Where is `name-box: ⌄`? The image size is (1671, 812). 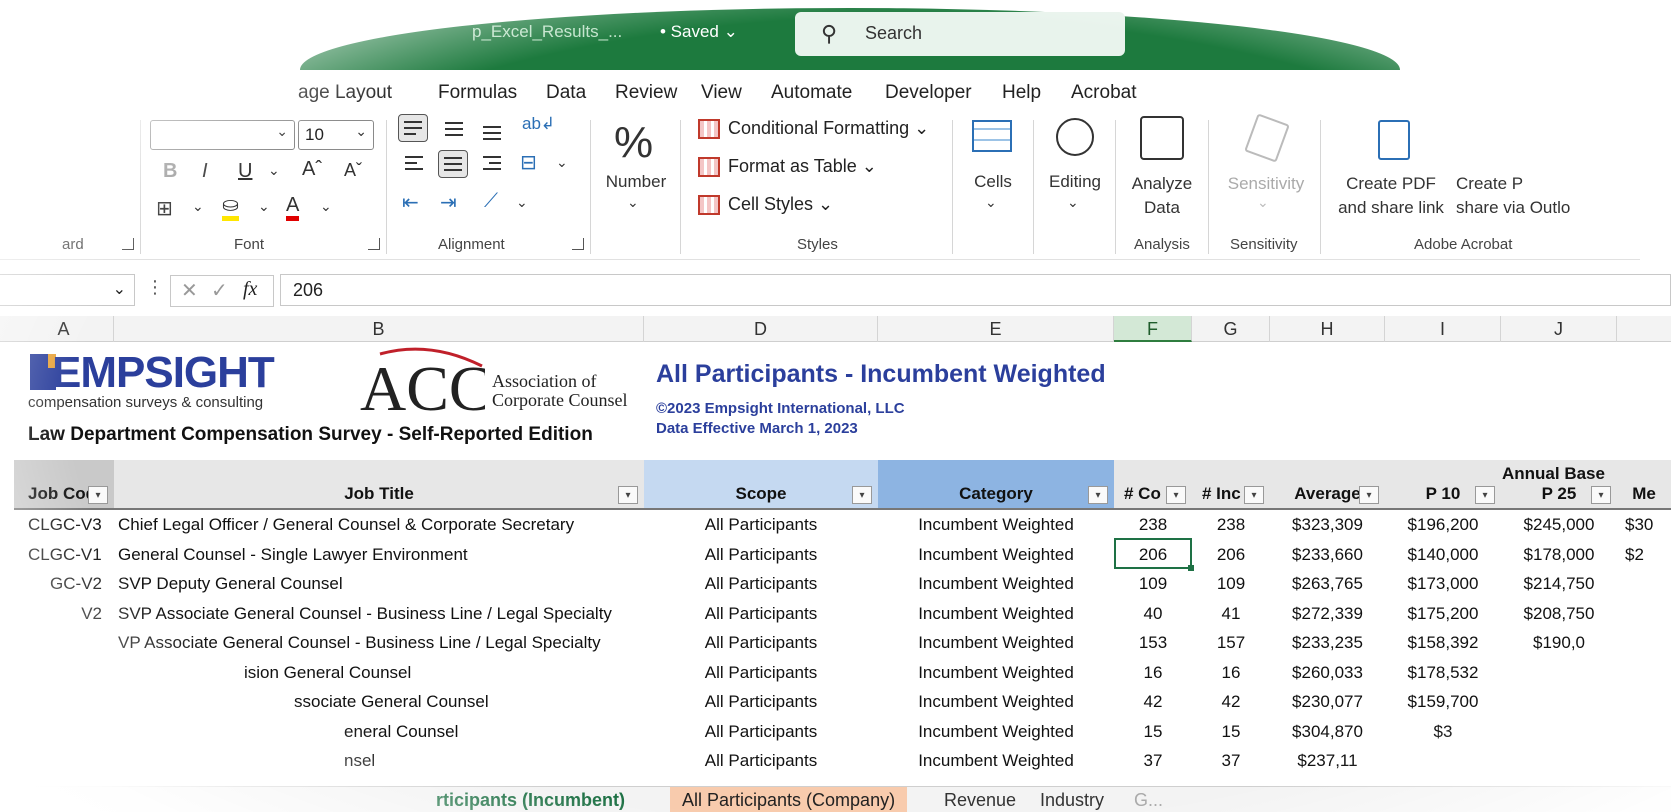
name-box: ⌄ is located at coordinates (67, 290).